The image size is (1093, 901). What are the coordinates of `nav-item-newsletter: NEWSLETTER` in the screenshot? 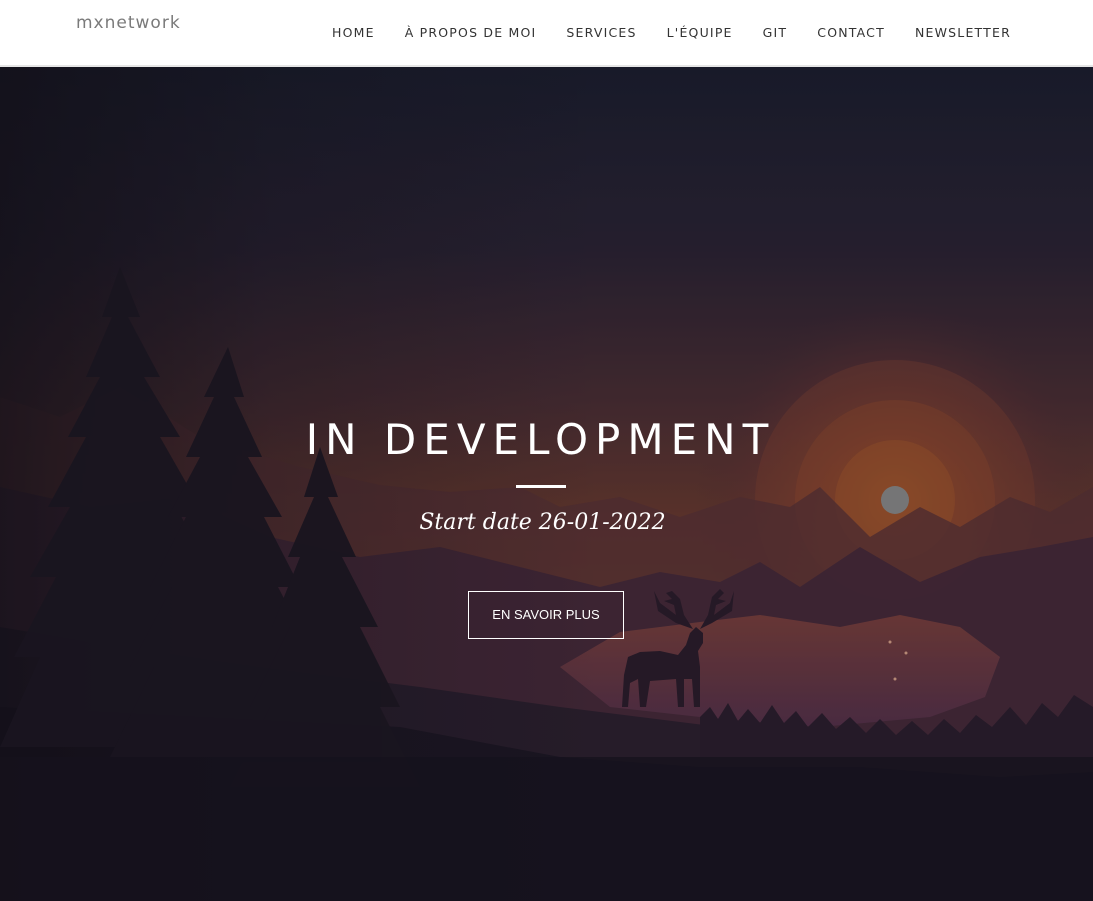 It's located at (963, 33).